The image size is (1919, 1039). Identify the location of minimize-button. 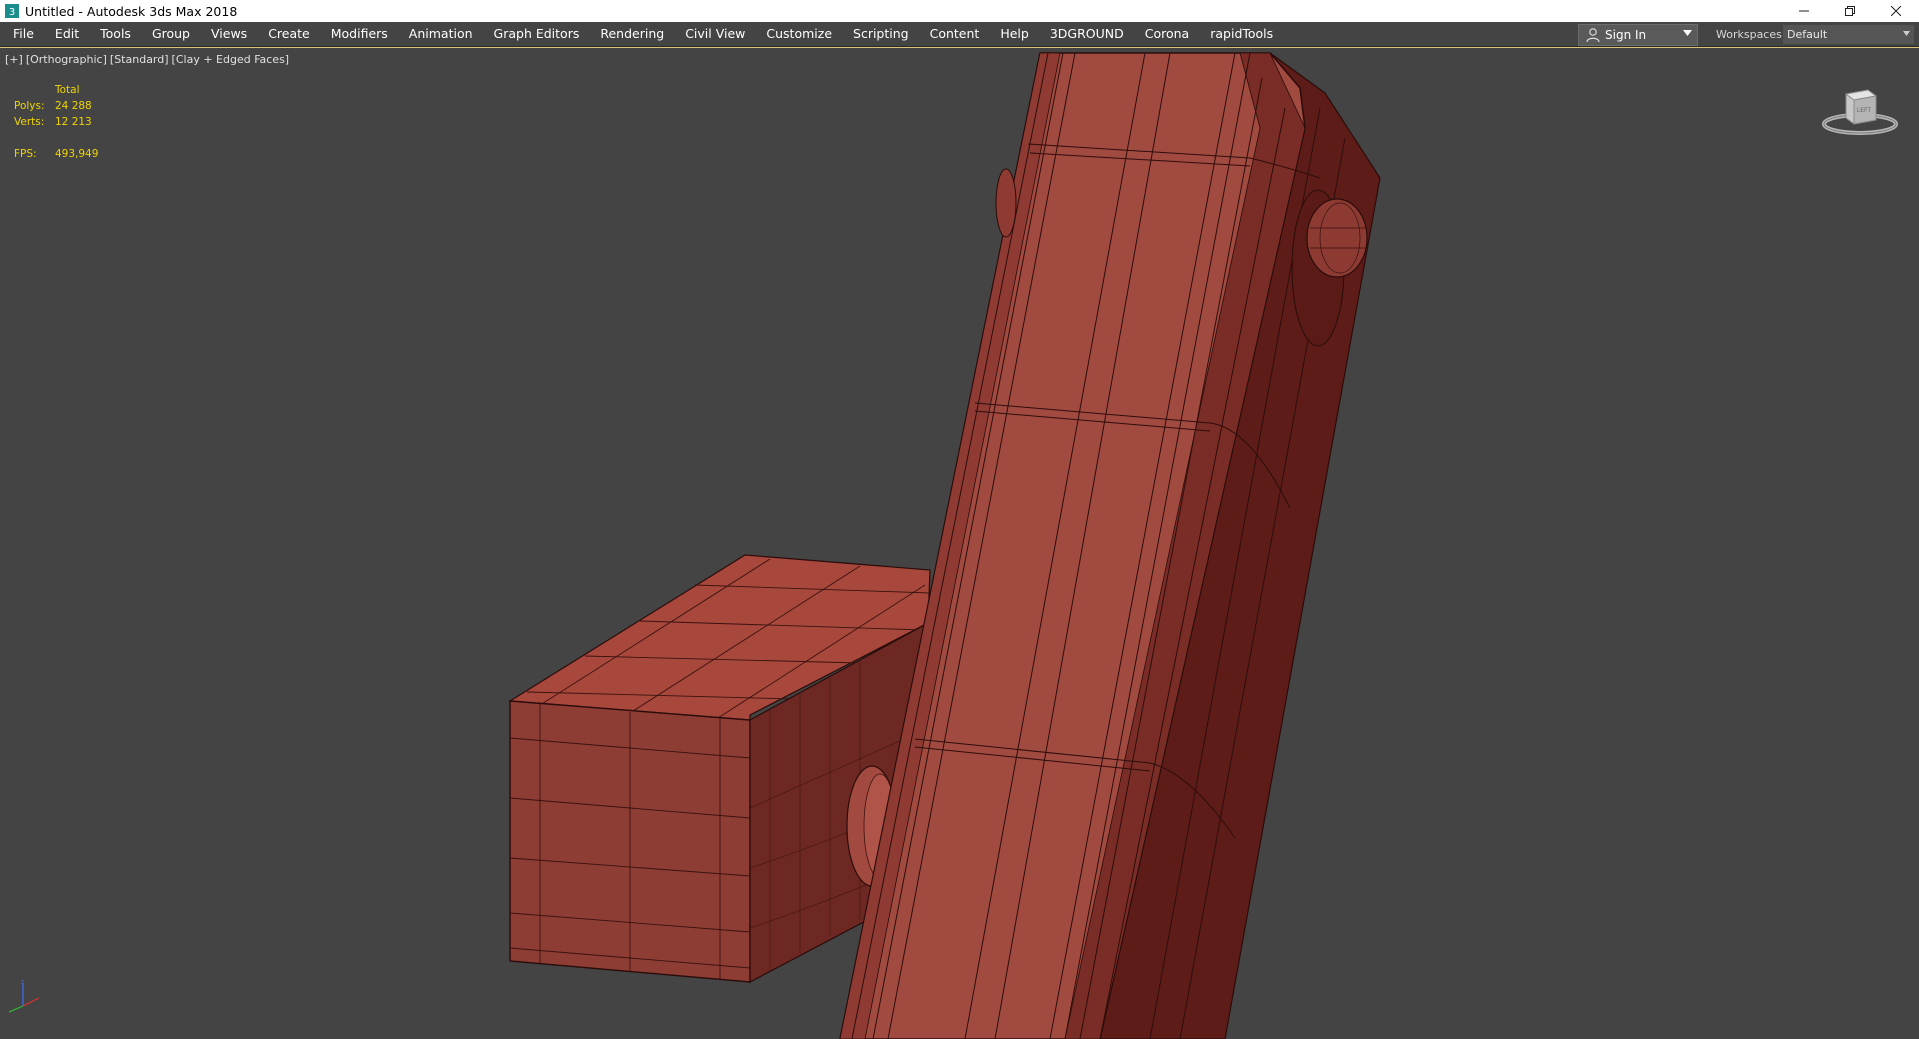
(1804, 11).